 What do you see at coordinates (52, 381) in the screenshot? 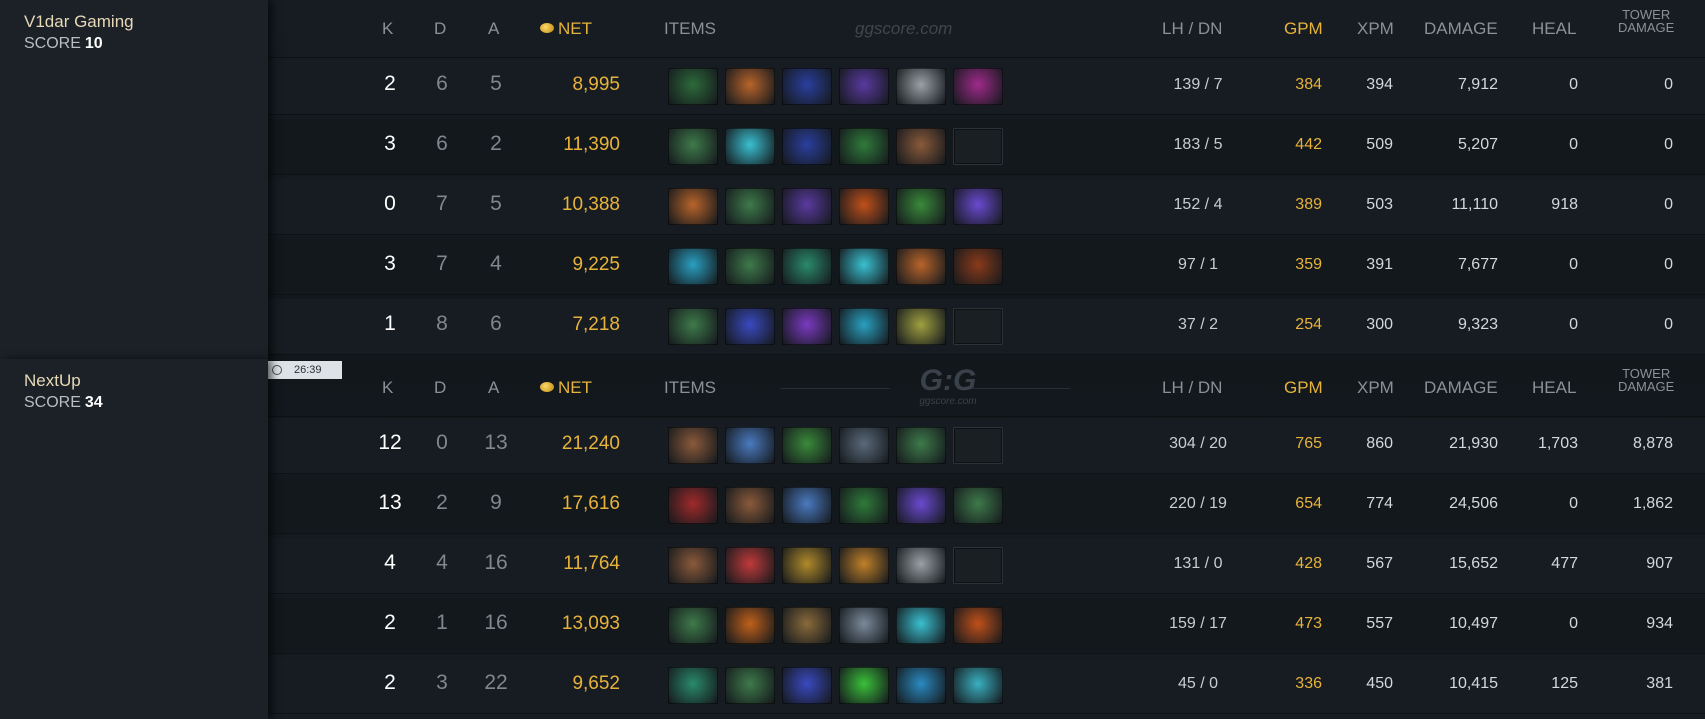
I see `team-name: NextUp` at bounding box center [52, 381].